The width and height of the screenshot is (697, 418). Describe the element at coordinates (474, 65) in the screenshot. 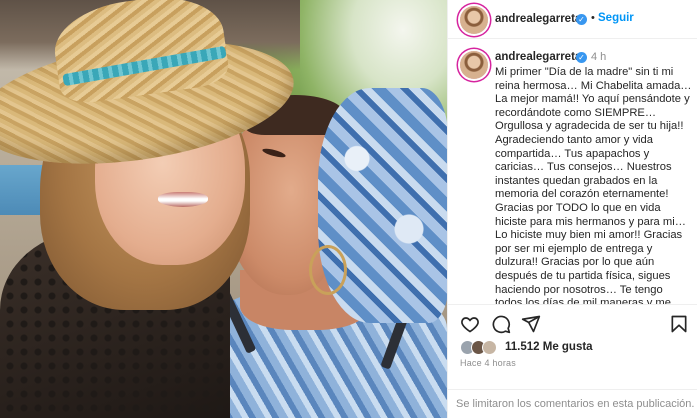

I see `caption-avatar` at that location.